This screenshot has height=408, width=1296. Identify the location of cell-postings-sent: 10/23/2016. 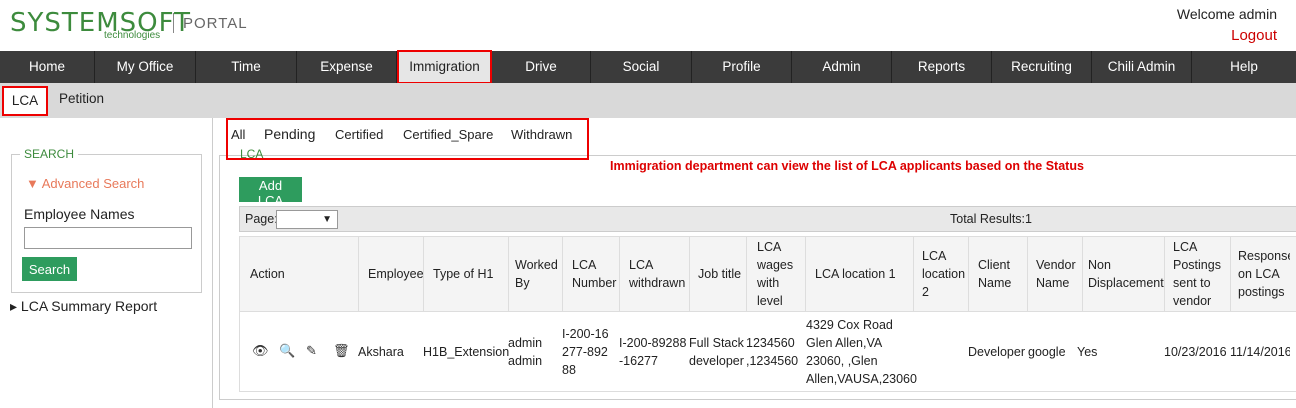
(1195, 352).